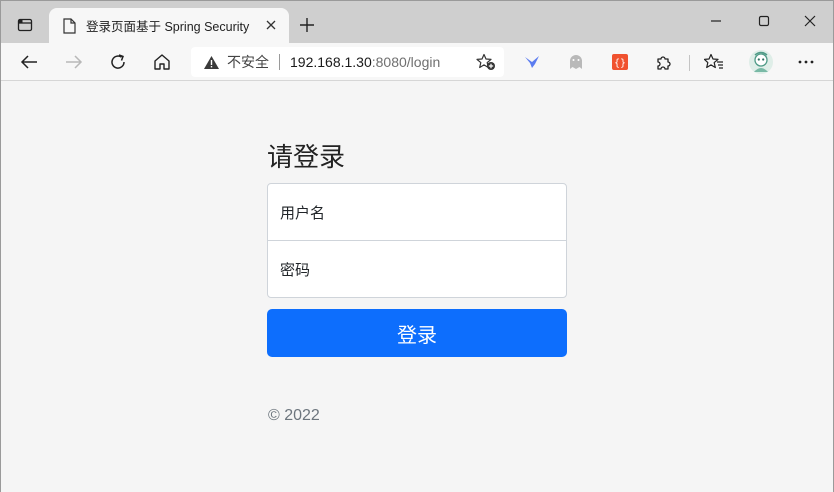 Image resolution: width=834 pixels, height=492 pixels. I want to click on url-host: 192.168.1.30, so click(331, 62).